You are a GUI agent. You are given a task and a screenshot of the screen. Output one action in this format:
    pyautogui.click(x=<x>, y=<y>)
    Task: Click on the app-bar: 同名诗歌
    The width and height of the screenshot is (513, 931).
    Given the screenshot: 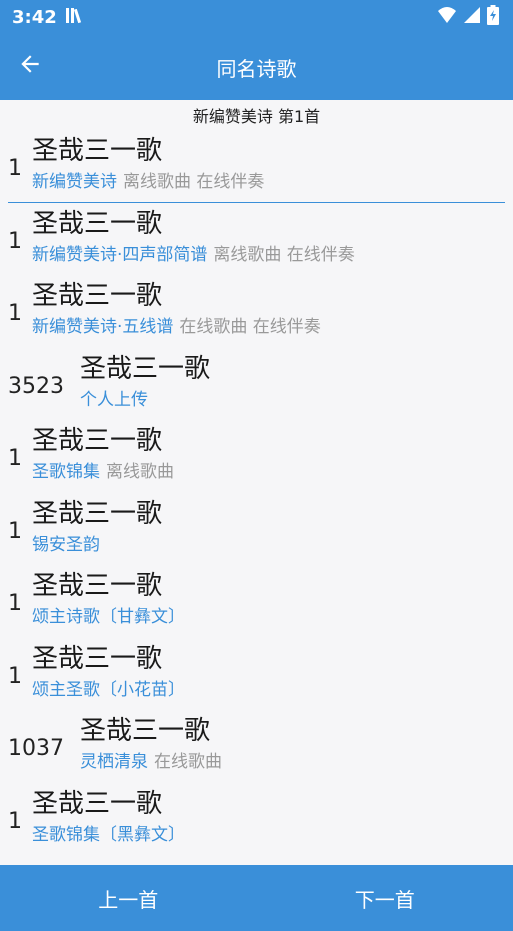 What is the action you would take?
    pyautogui.click(x=256, y=67)
    